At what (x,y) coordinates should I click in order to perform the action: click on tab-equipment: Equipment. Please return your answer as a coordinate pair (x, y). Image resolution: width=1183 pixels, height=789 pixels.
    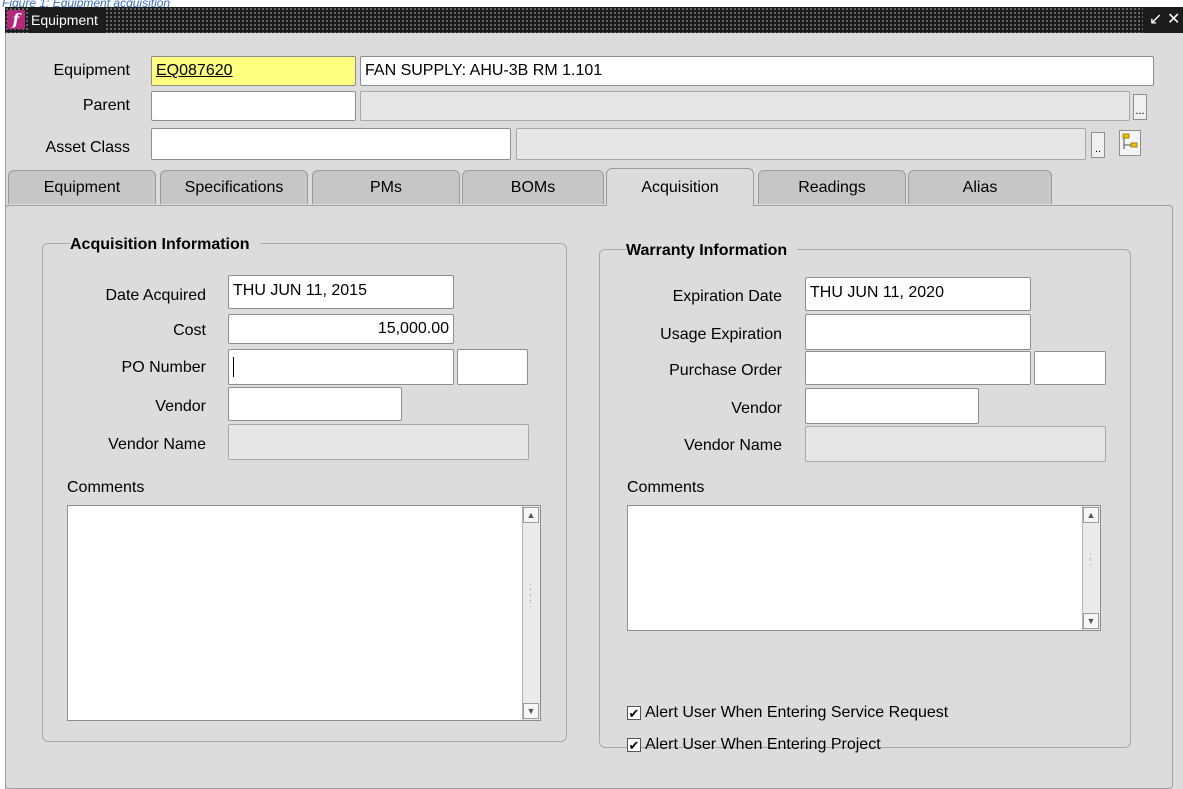
    Looking at the image, I should click on (82, 187).